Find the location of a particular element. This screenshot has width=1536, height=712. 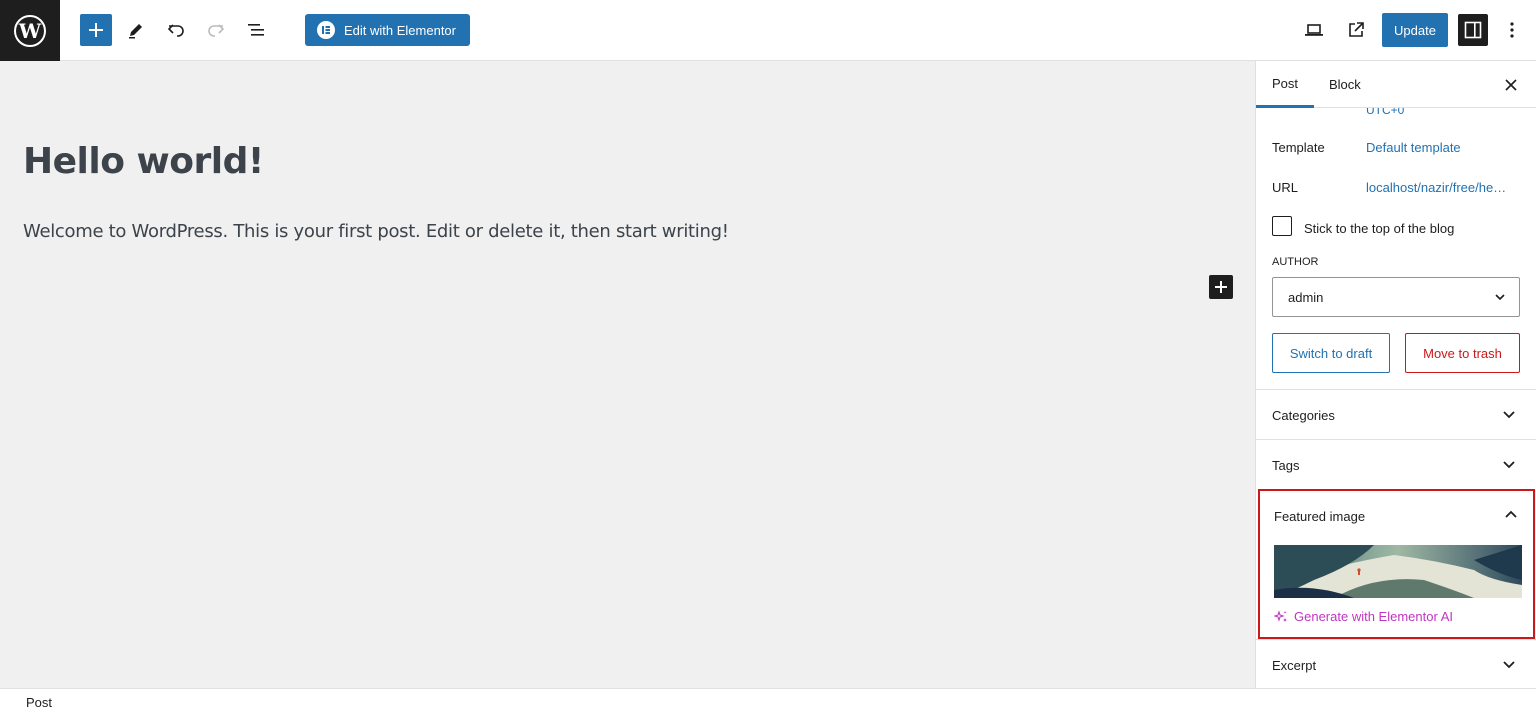

post-title: Hello world! is located at coordinates (143, 161).